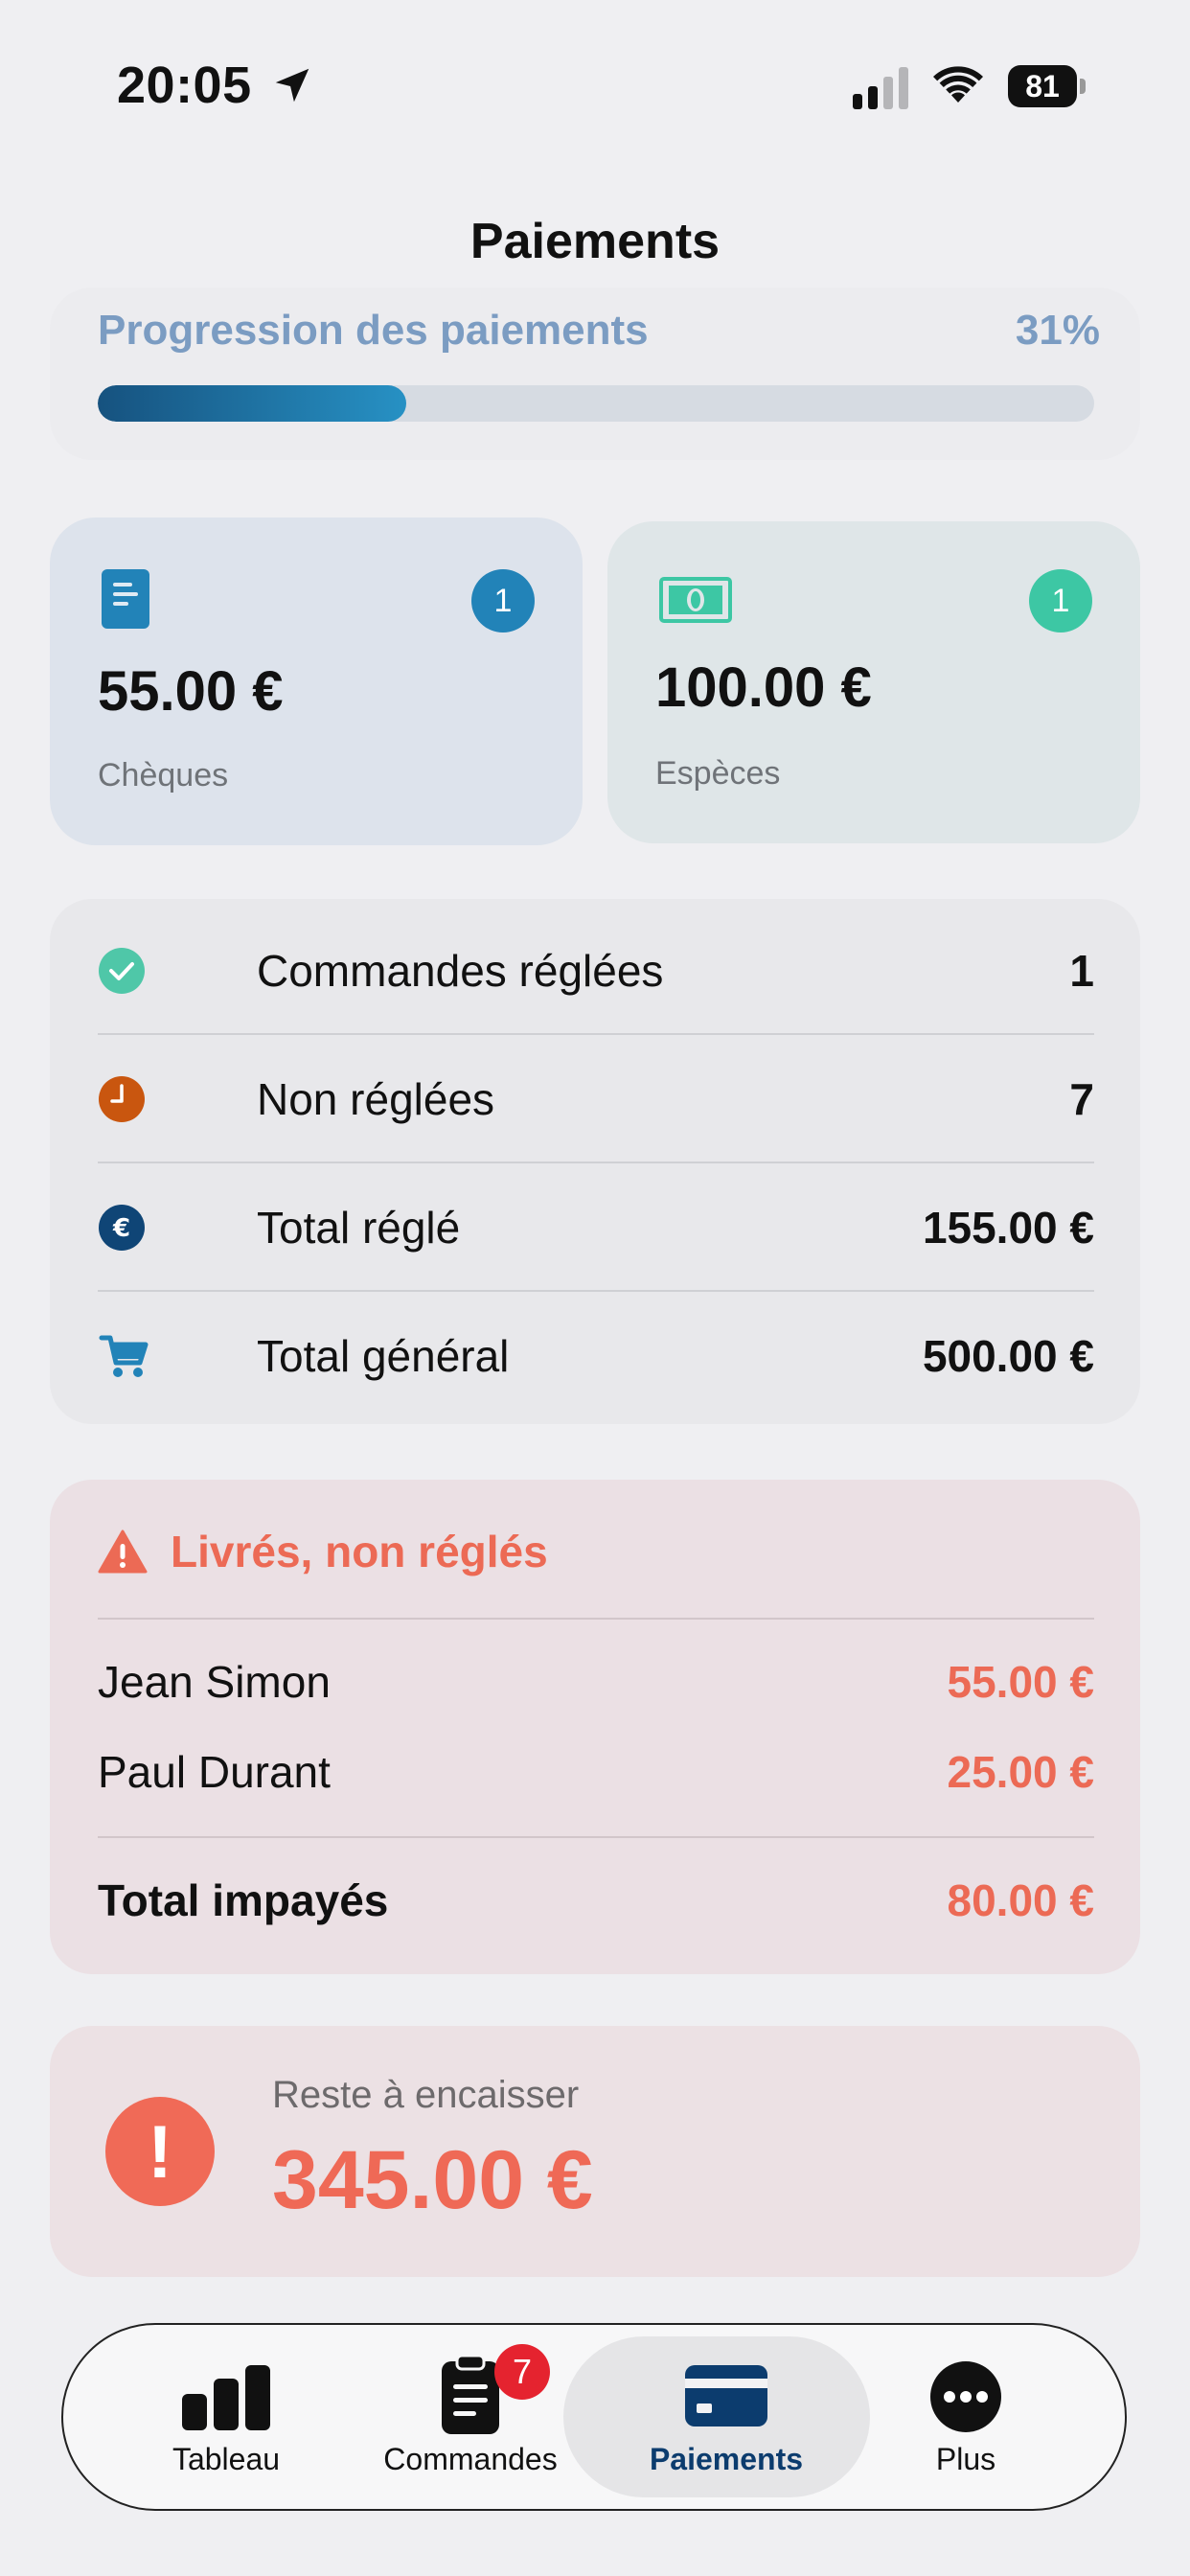 The height and width of the screenshot is (2576, 1190). Describe the element at coordinates (1020, 1772) in the screenshot. I see `unpaid-amount: 25.00 €` at that location.